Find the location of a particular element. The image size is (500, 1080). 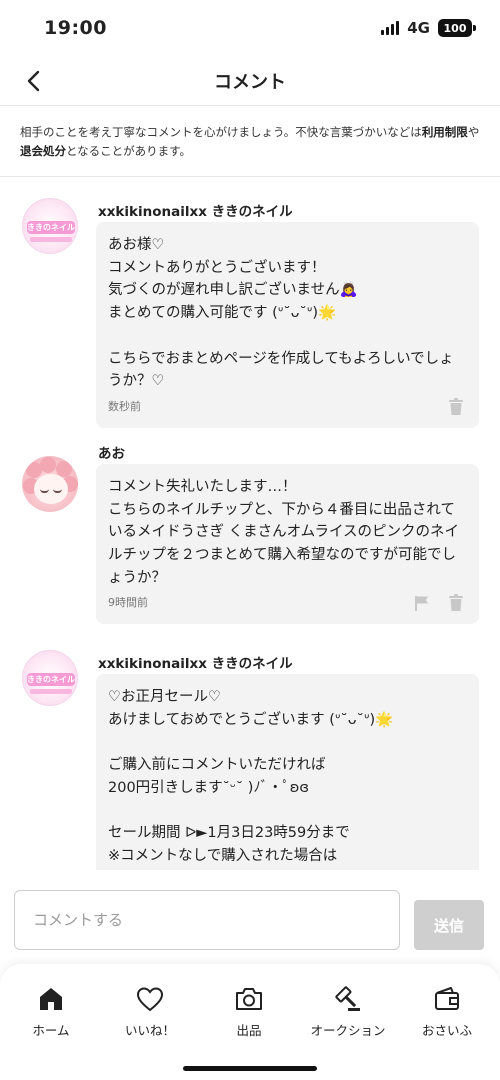

bottom-tab-bar: ホーム いいね！ 出品 オークション おさいふ is located at coordinates (250, 1022).